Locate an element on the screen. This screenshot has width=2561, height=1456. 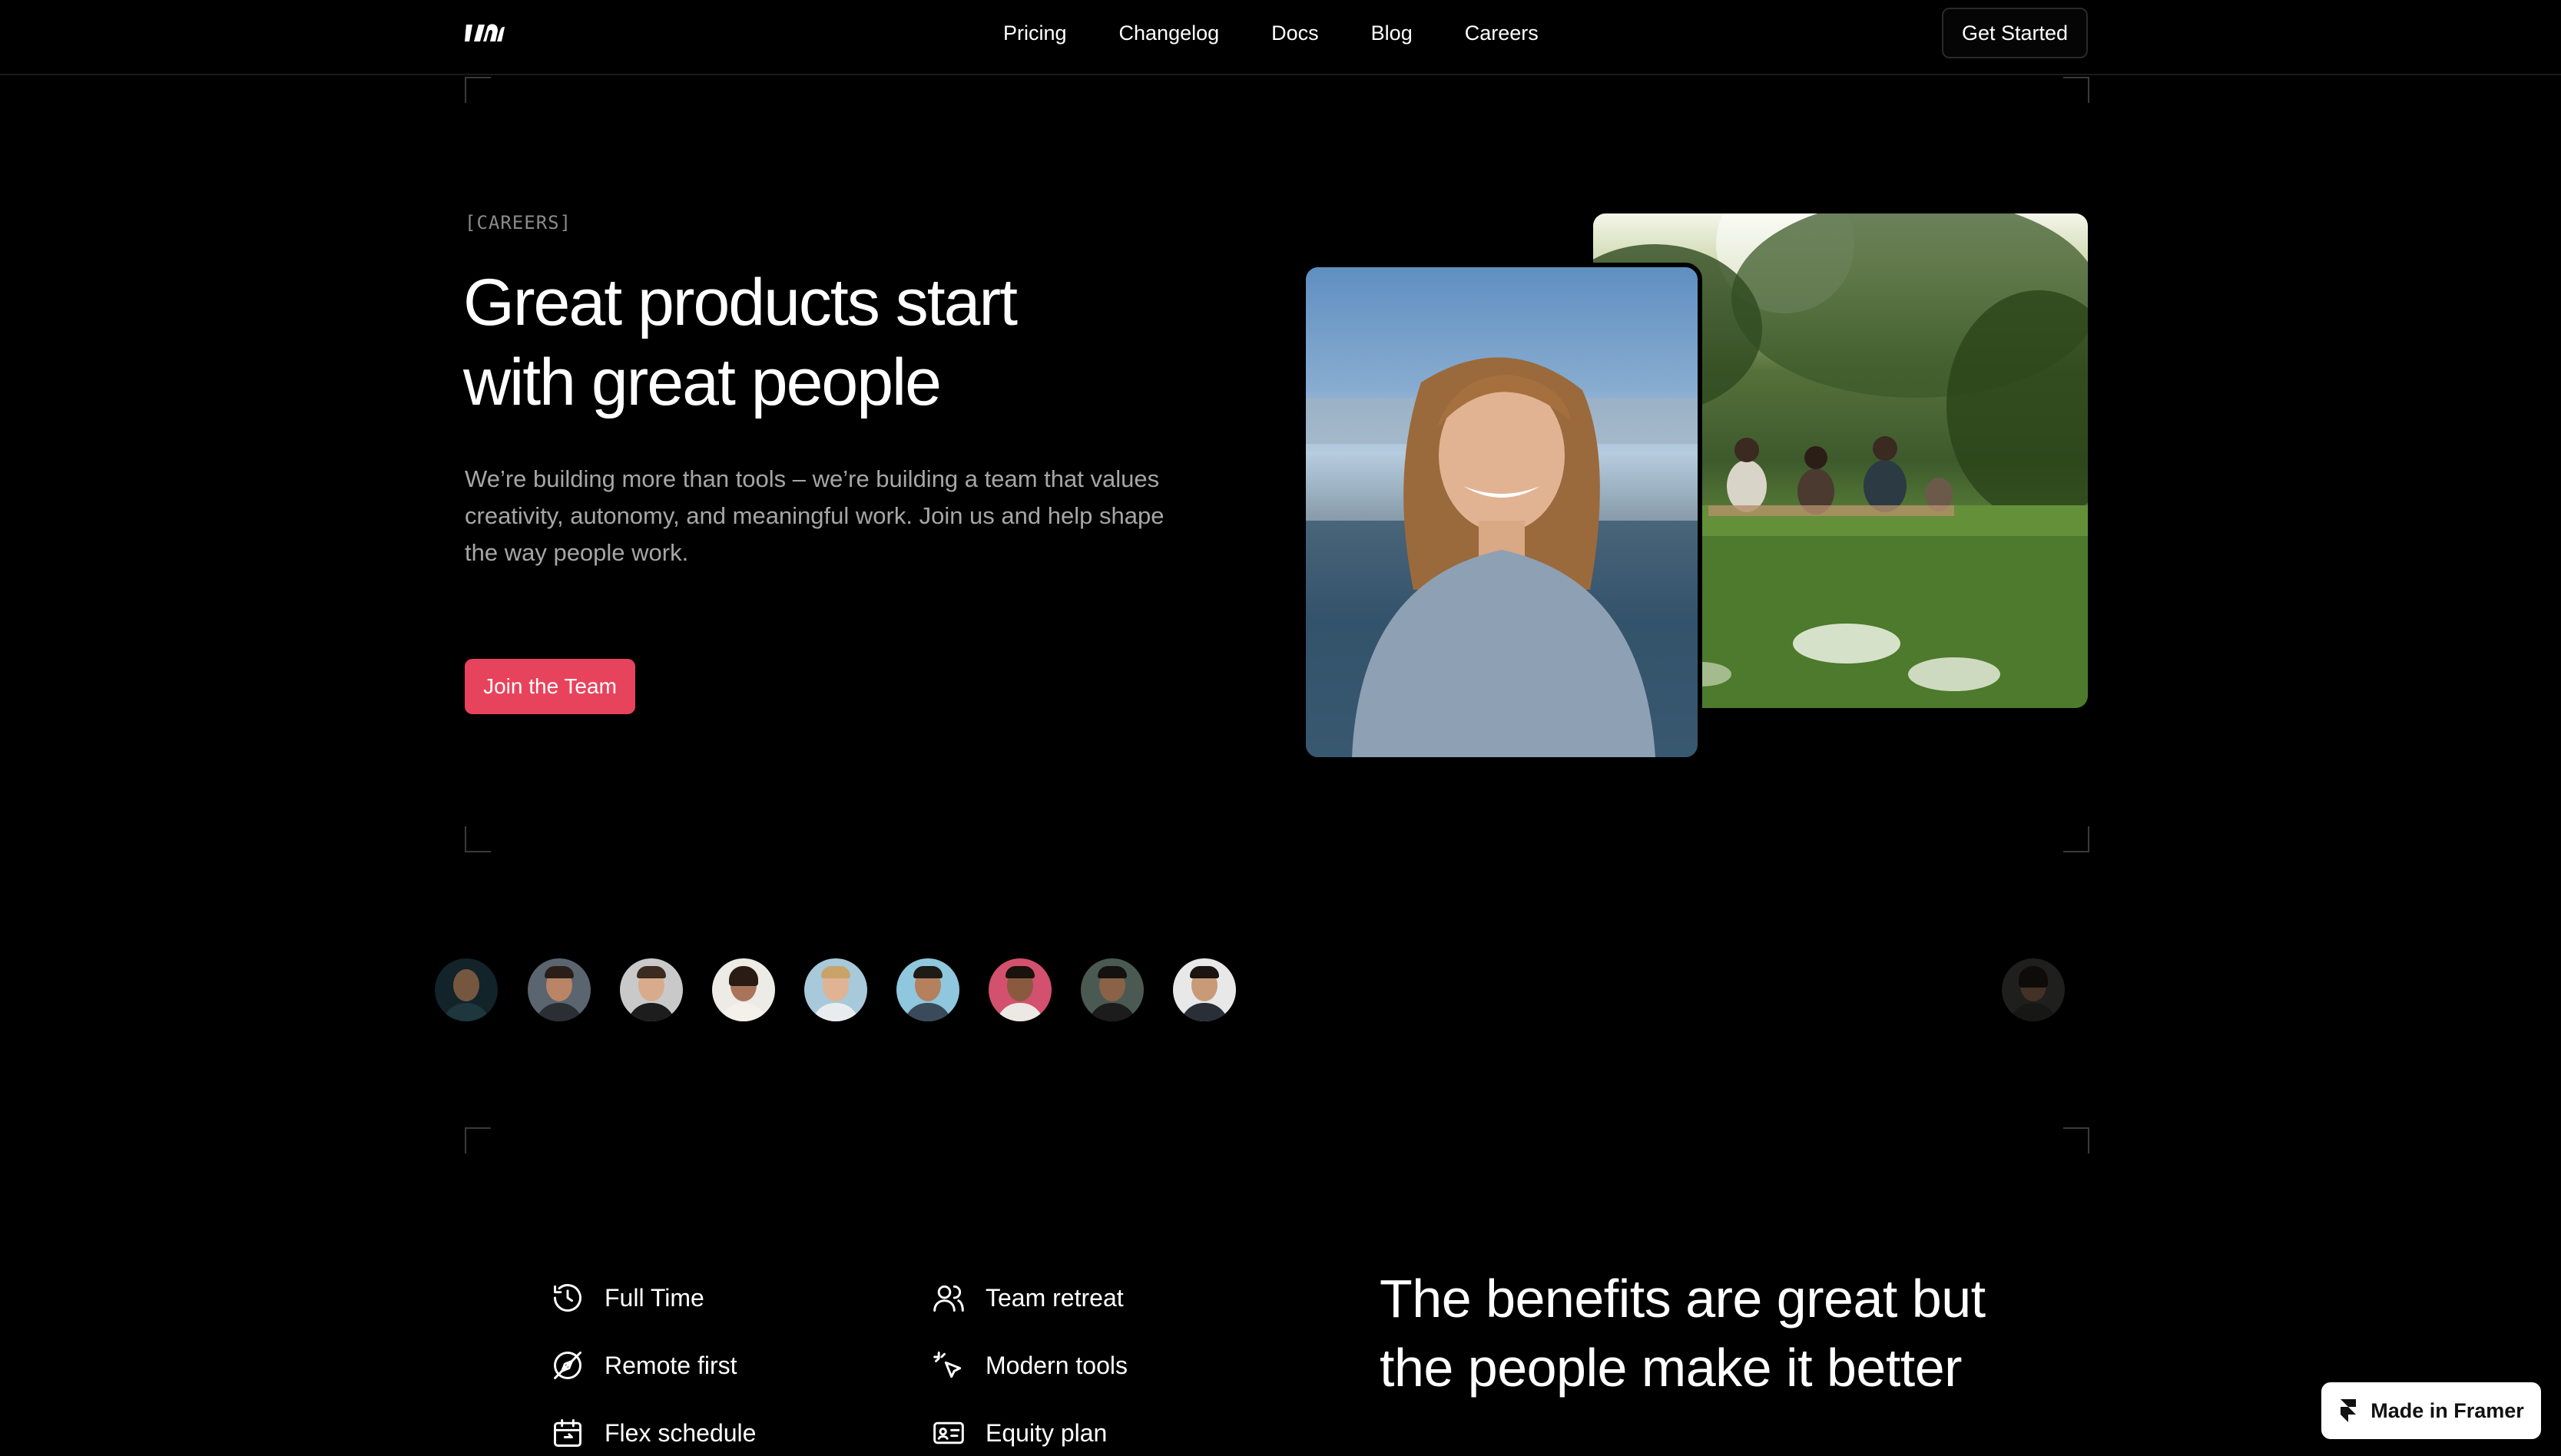
benefit-item: Team retreat is located at coordinates (1028, 1297).